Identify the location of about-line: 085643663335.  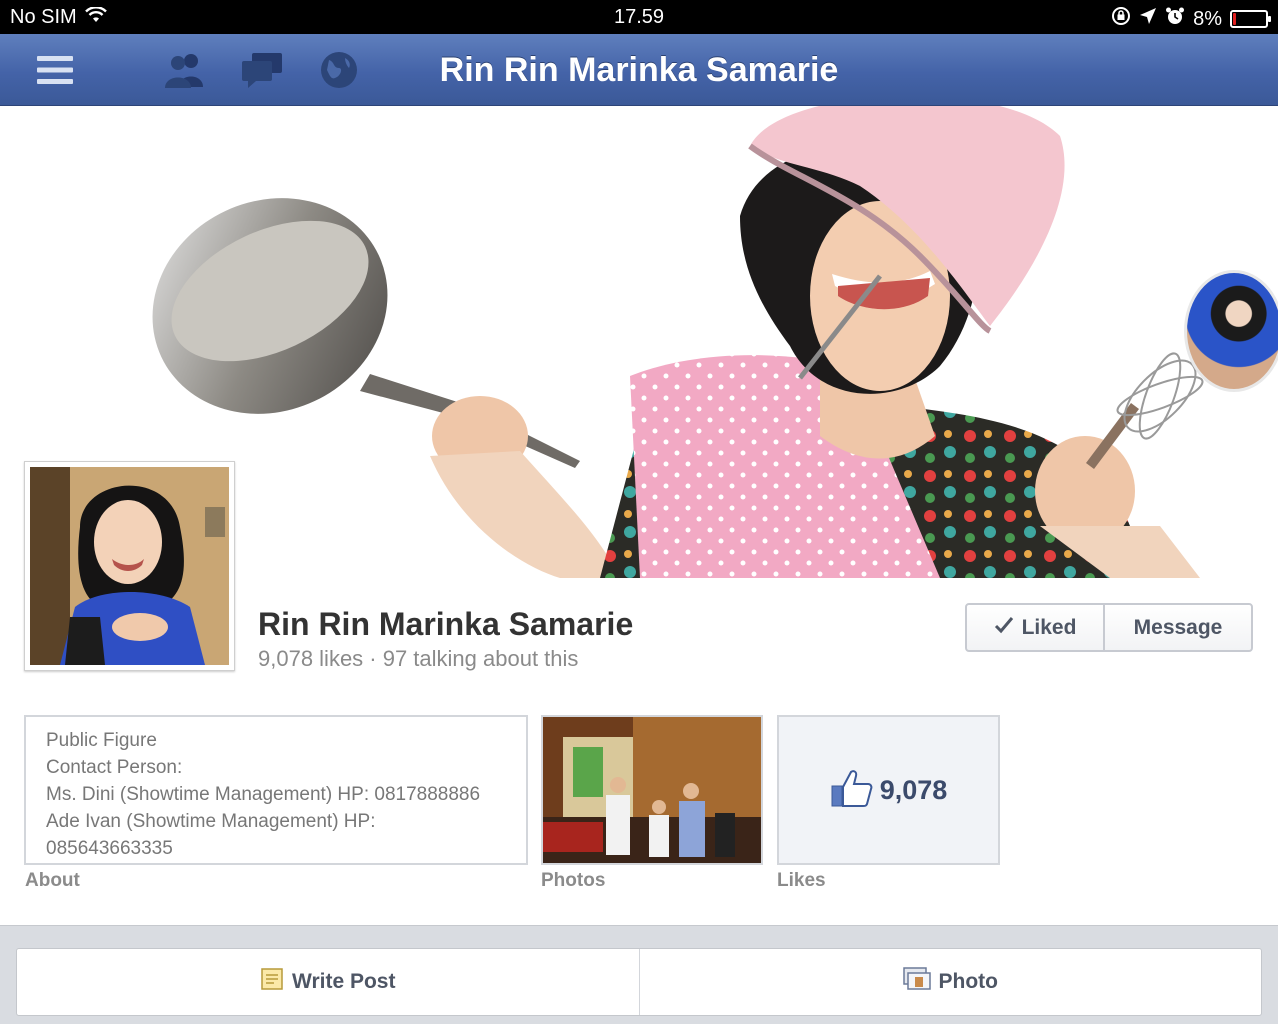
(109, 848).